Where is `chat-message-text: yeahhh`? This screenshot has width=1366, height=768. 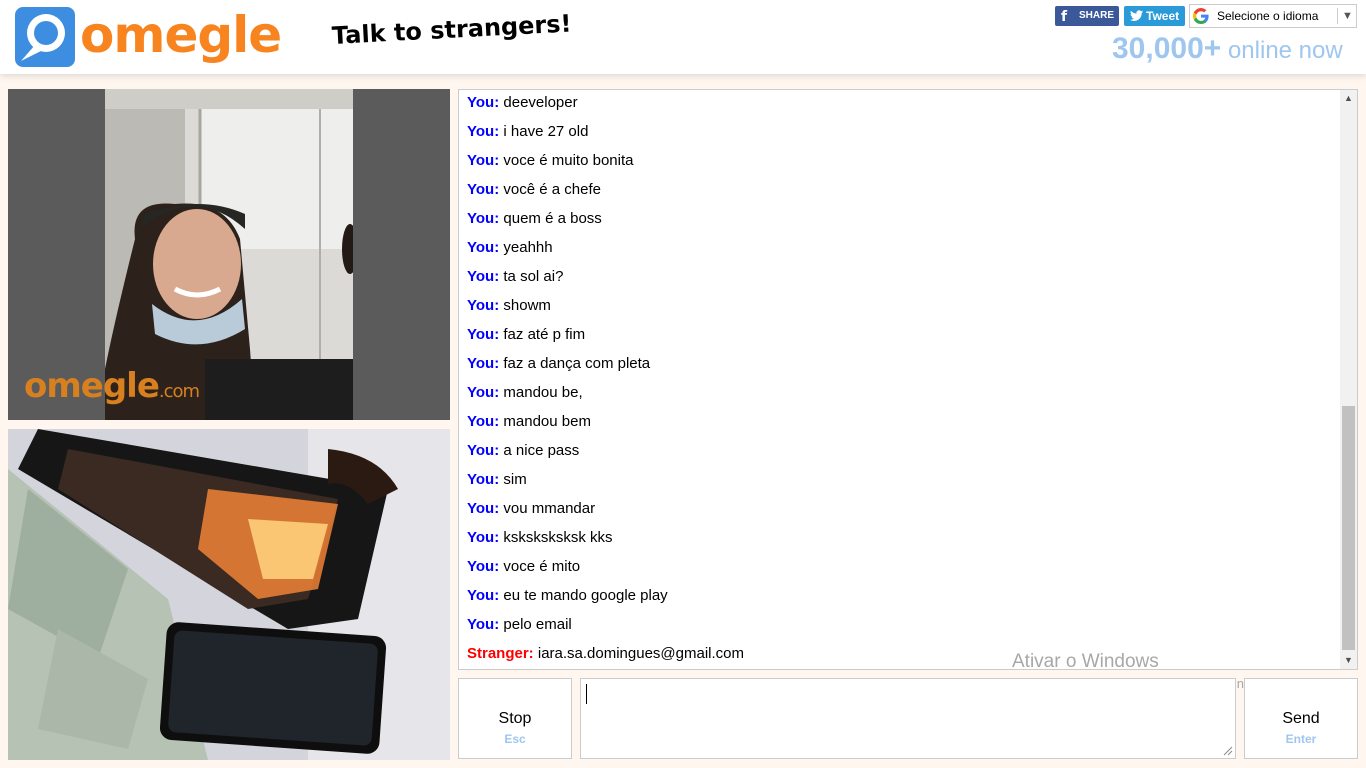
chat-message-text: yeahhh is located at coordinates (528, 247).